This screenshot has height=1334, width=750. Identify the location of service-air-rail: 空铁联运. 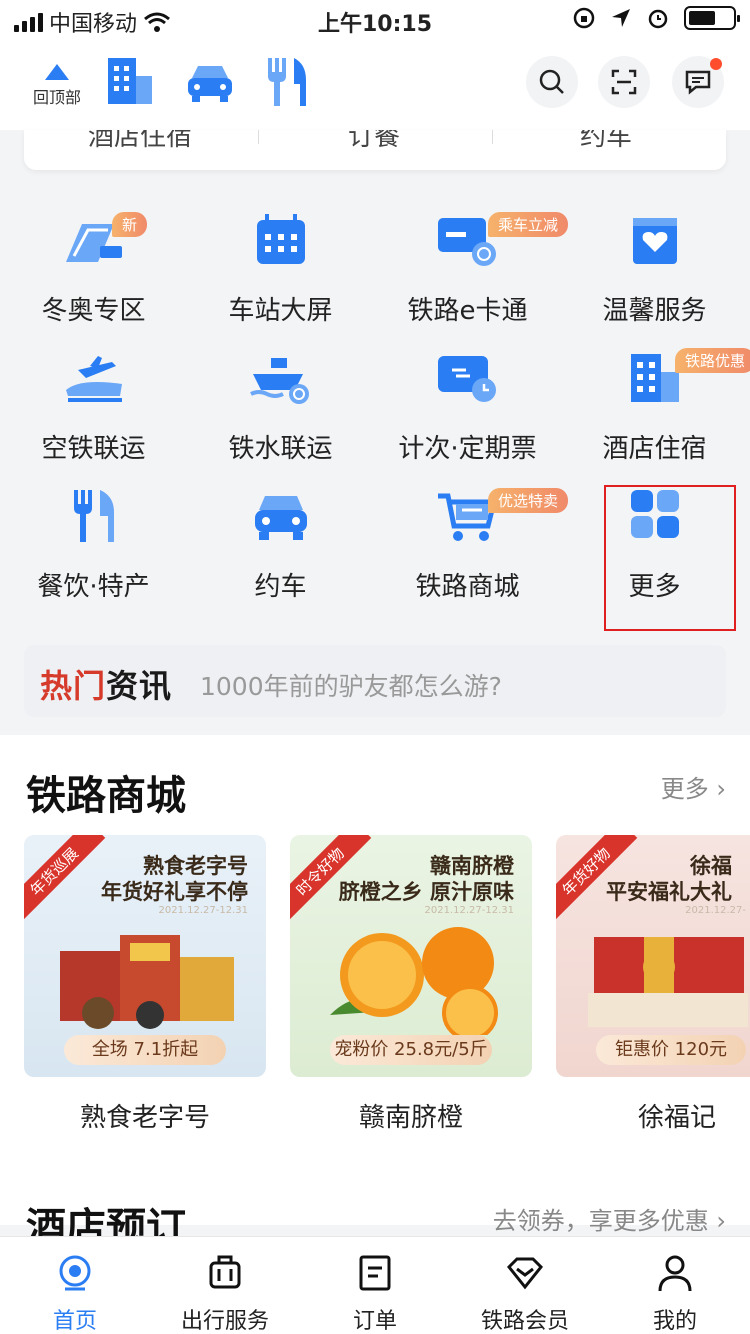
(93, 394).